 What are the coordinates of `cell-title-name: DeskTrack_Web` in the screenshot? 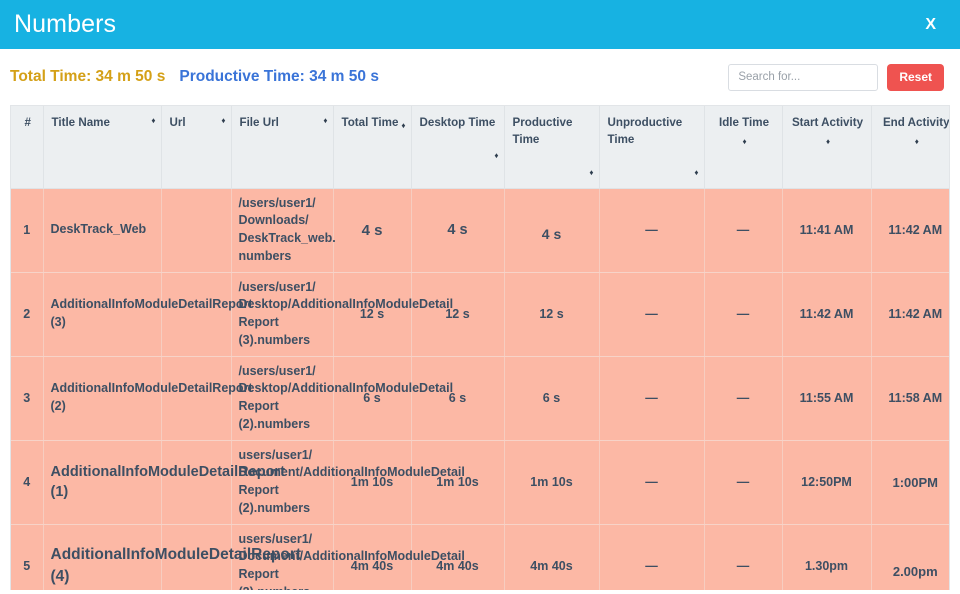 It's located at (102, 230).